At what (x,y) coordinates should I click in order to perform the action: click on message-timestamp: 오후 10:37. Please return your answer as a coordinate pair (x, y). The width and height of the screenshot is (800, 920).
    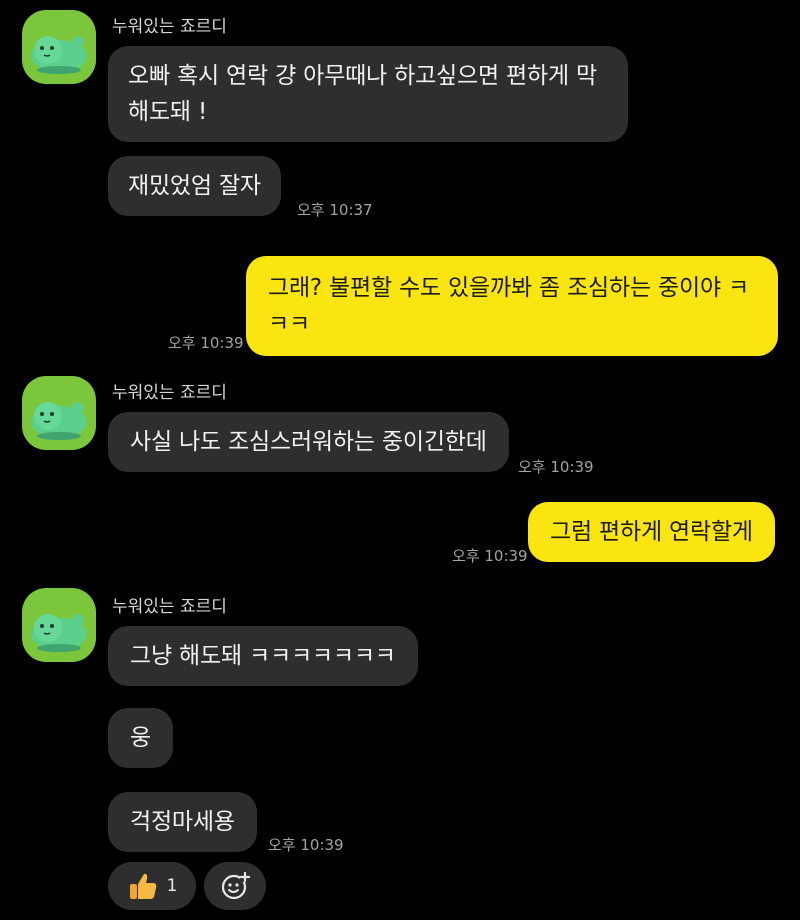
    Looking at the image, I should click on (335, 210).